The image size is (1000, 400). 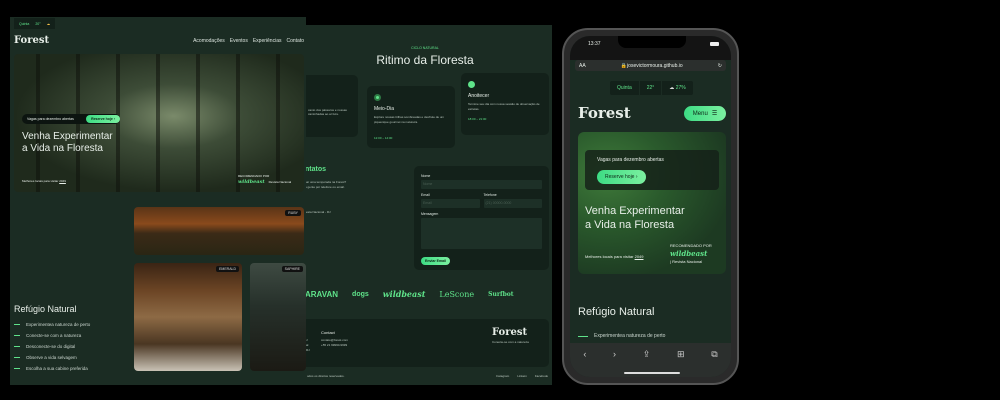 I want to click on sun-icon, so click(x=377, y=97).